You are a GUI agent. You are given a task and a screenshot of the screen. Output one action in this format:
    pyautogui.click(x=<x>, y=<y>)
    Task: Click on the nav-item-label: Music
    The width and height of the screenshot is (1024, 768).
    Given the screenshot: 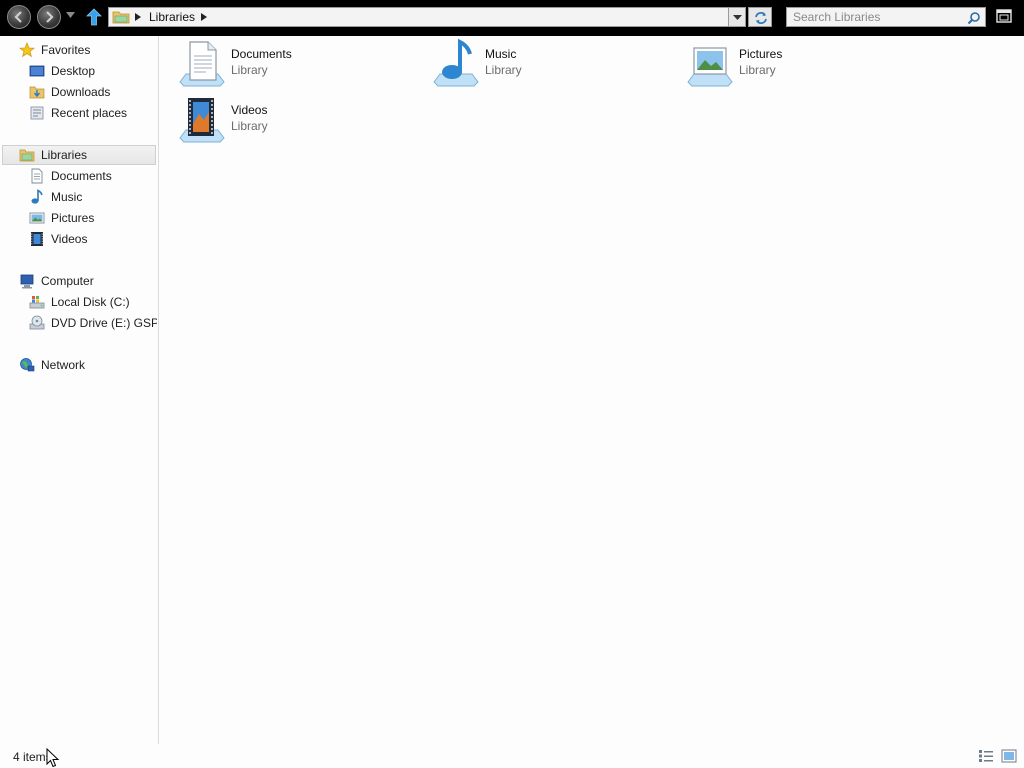 What is the action you would take?
    pyautogui.click(x=67, y=197)
    